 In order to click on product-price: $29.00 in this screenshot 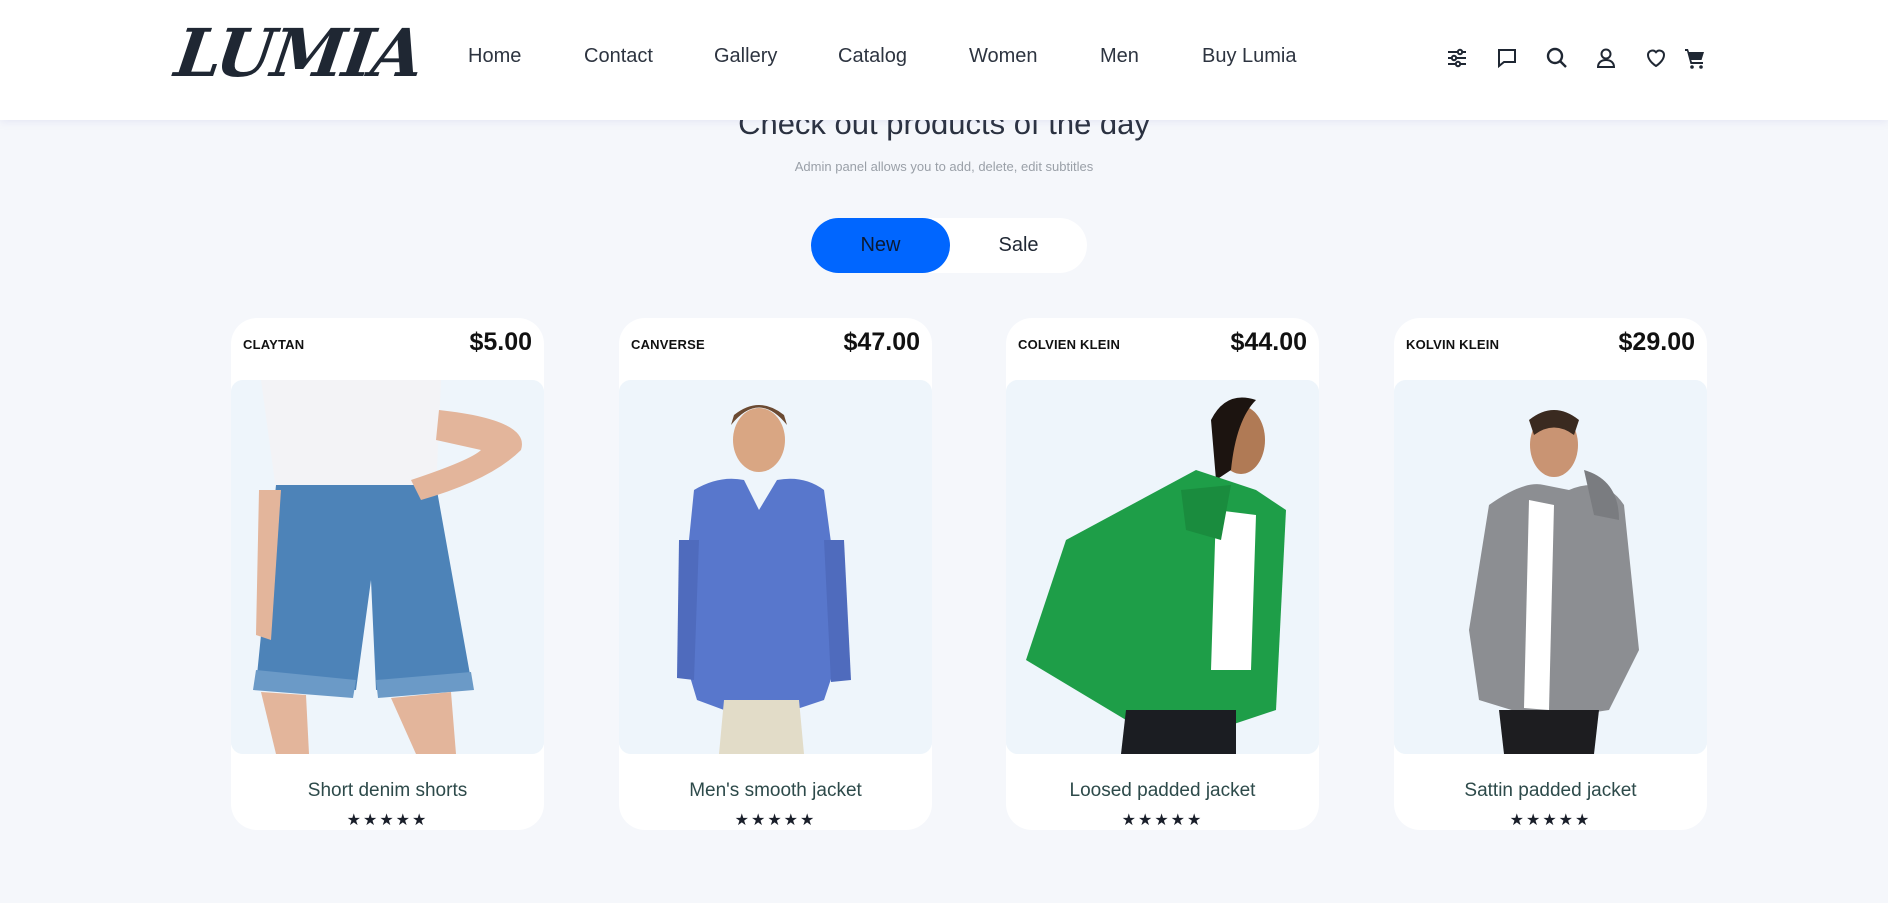, I will do `click(1656, 342)`.